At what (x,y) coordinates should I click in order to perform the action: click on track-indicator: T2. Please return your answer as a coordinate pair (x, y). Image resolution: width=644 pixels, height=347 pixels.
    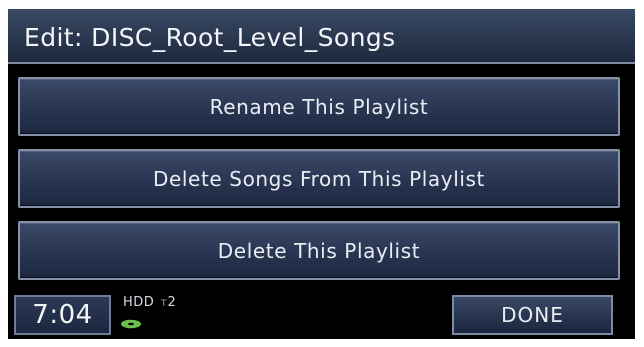
    Looking at the image, I should click on (168, 302).